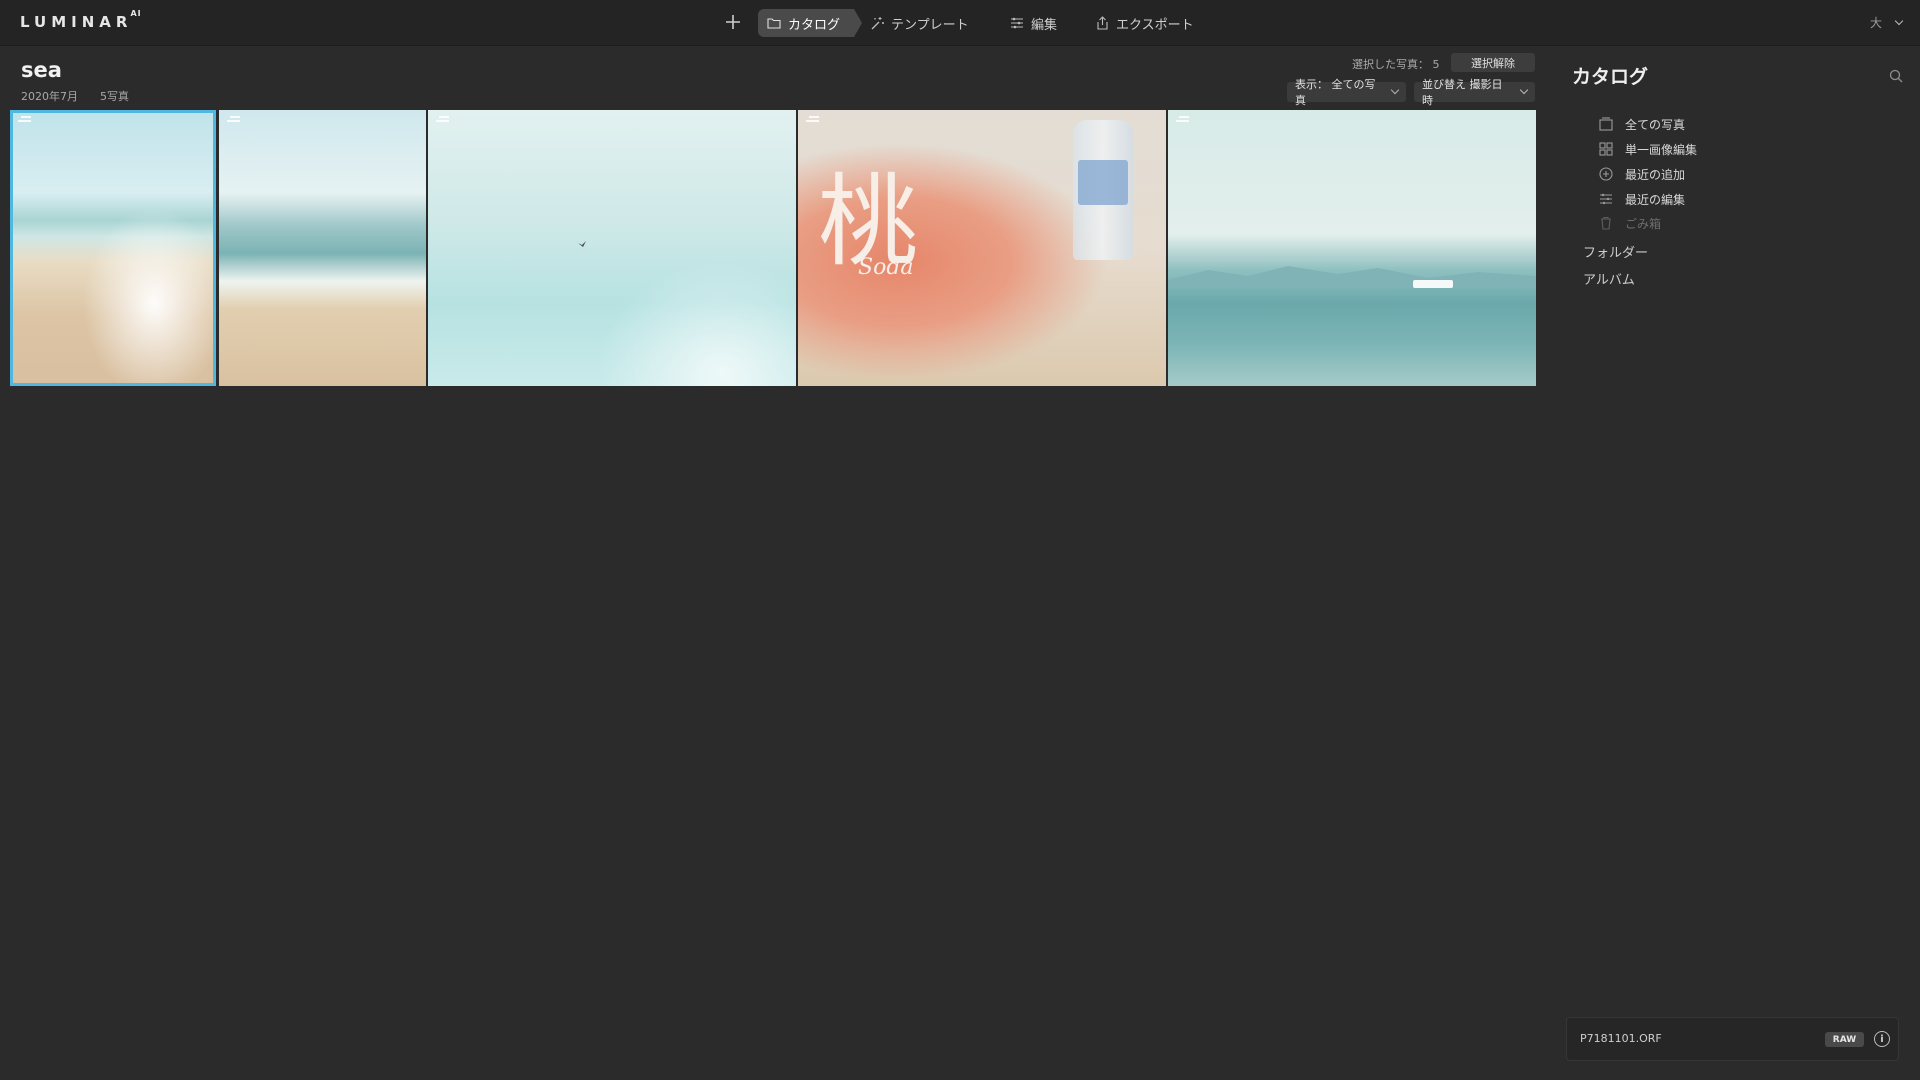  I want to click on panel-title: カタログ, so click(1610, 77).